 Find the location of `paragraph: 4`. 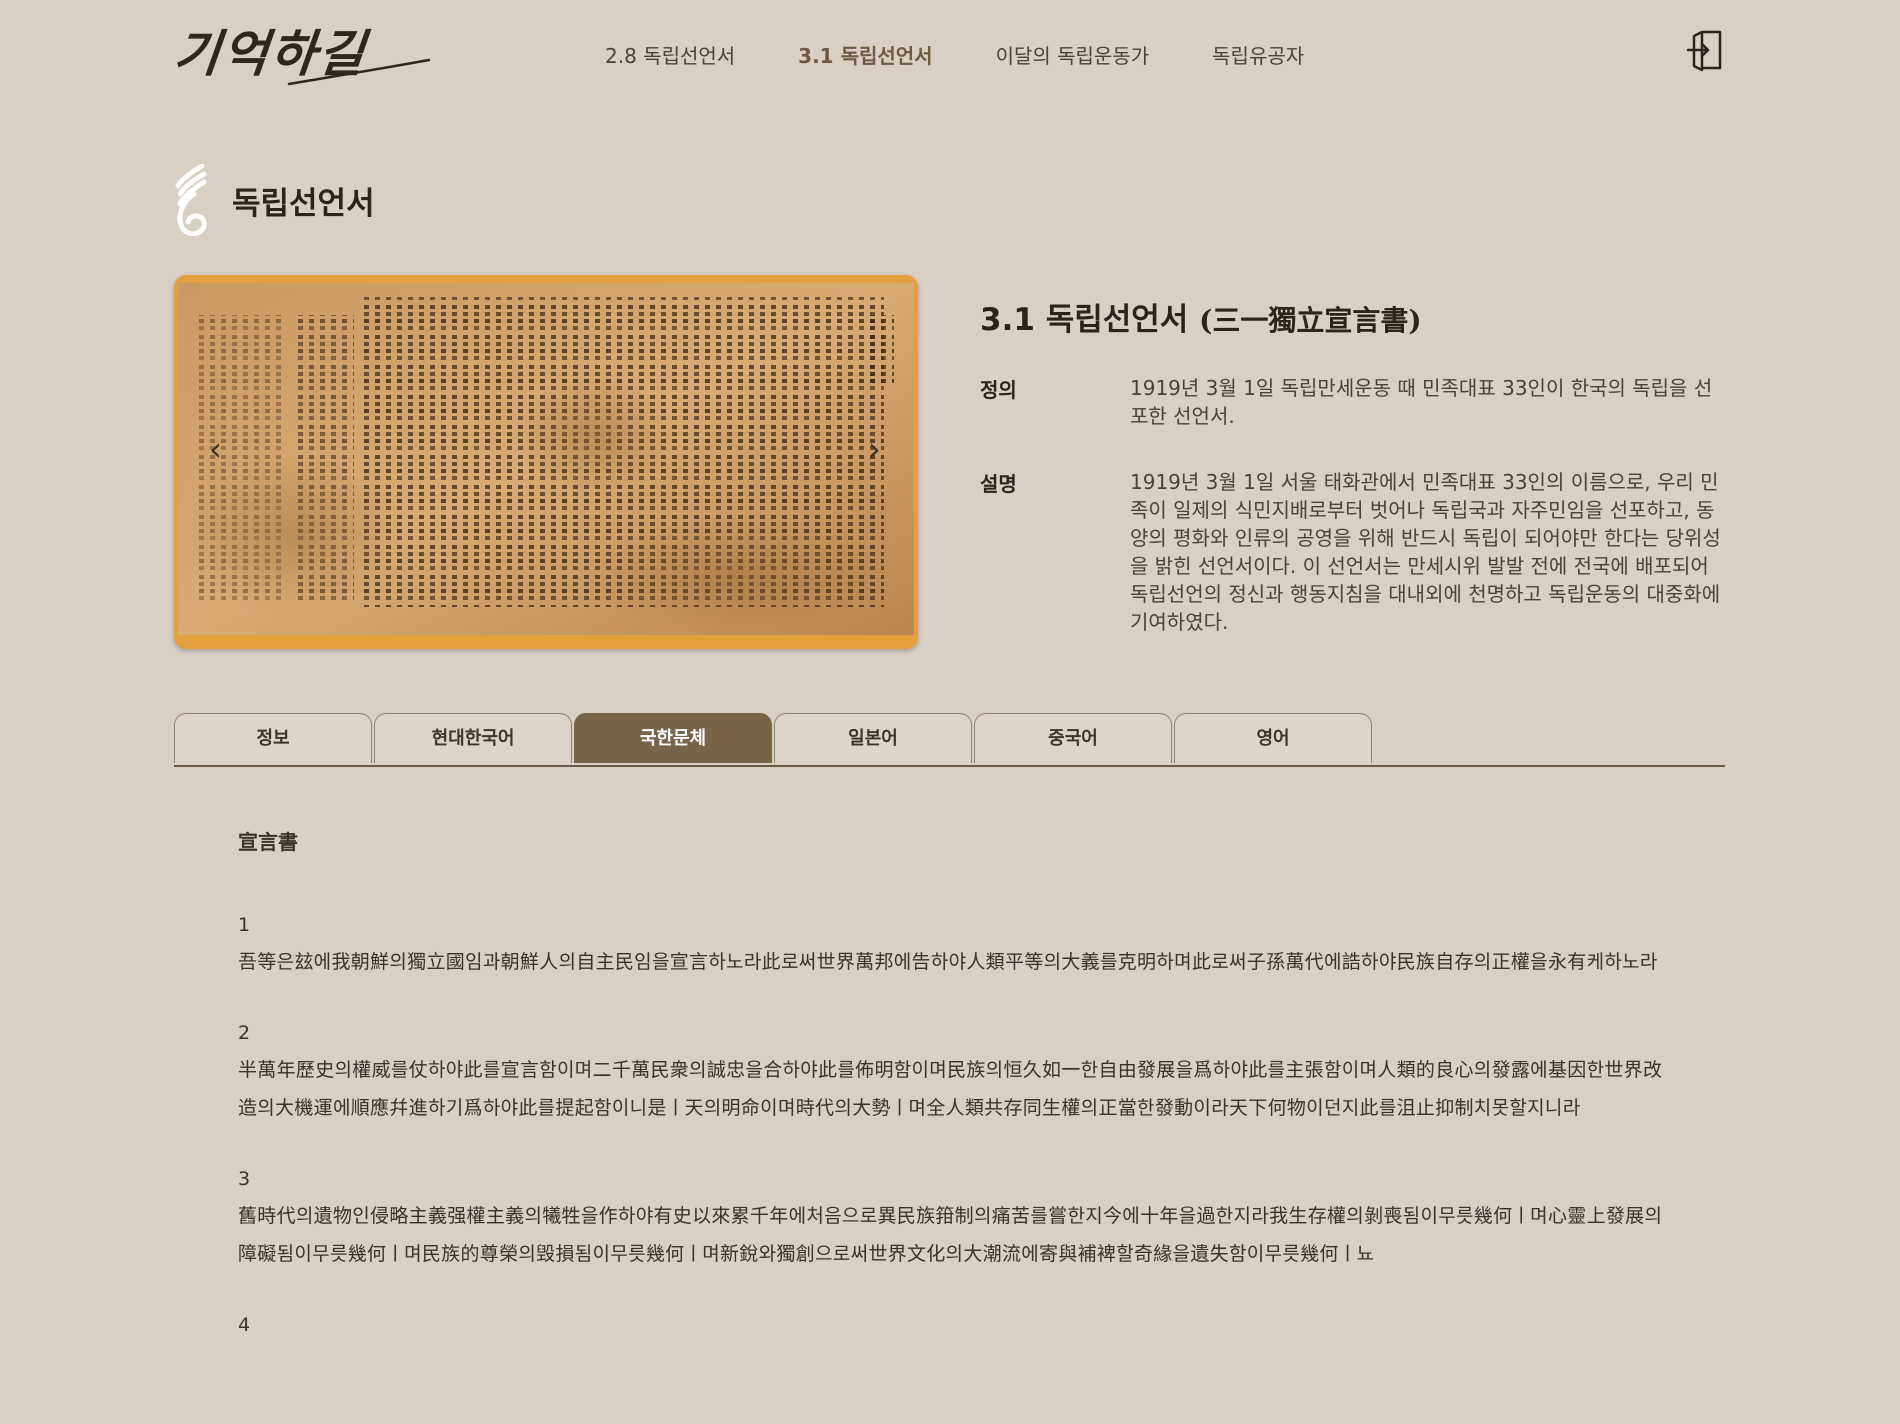

paragraph: 4 is located at coordinates (953, 1325).